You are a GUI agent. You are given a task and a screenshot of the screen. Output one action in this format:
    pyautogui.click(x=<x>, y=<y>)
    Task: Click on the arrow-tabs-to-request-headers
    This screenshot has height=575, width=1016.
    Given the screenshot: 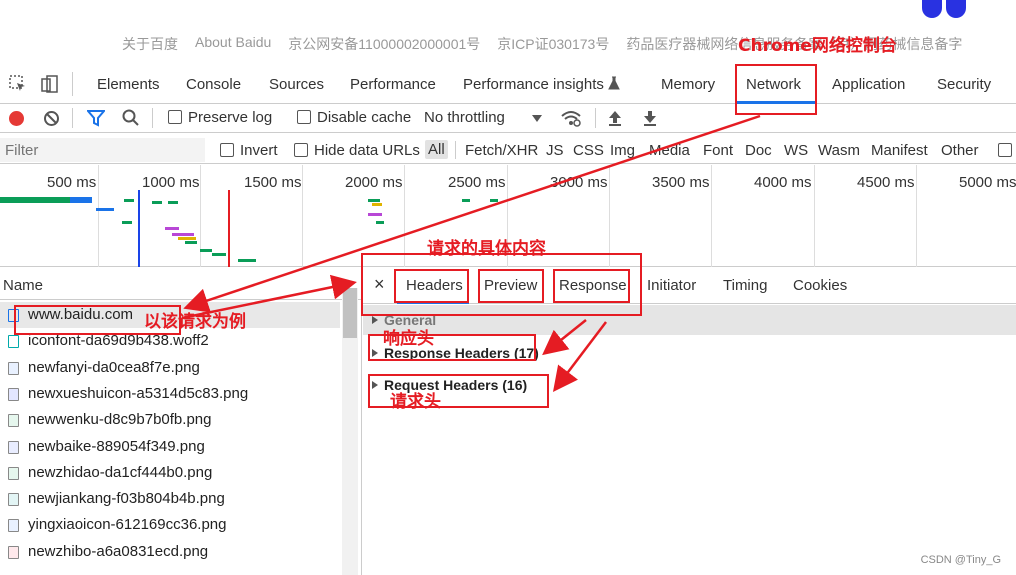 What is the action you would take?
    pyautogui.click(x=579, y=356)
    